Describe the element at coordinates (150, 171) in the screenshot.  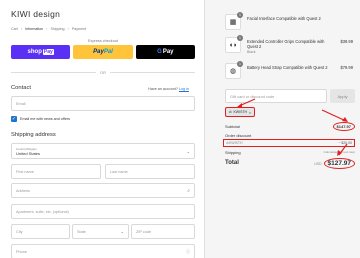
I see `last-name-field: Last name` at that location.